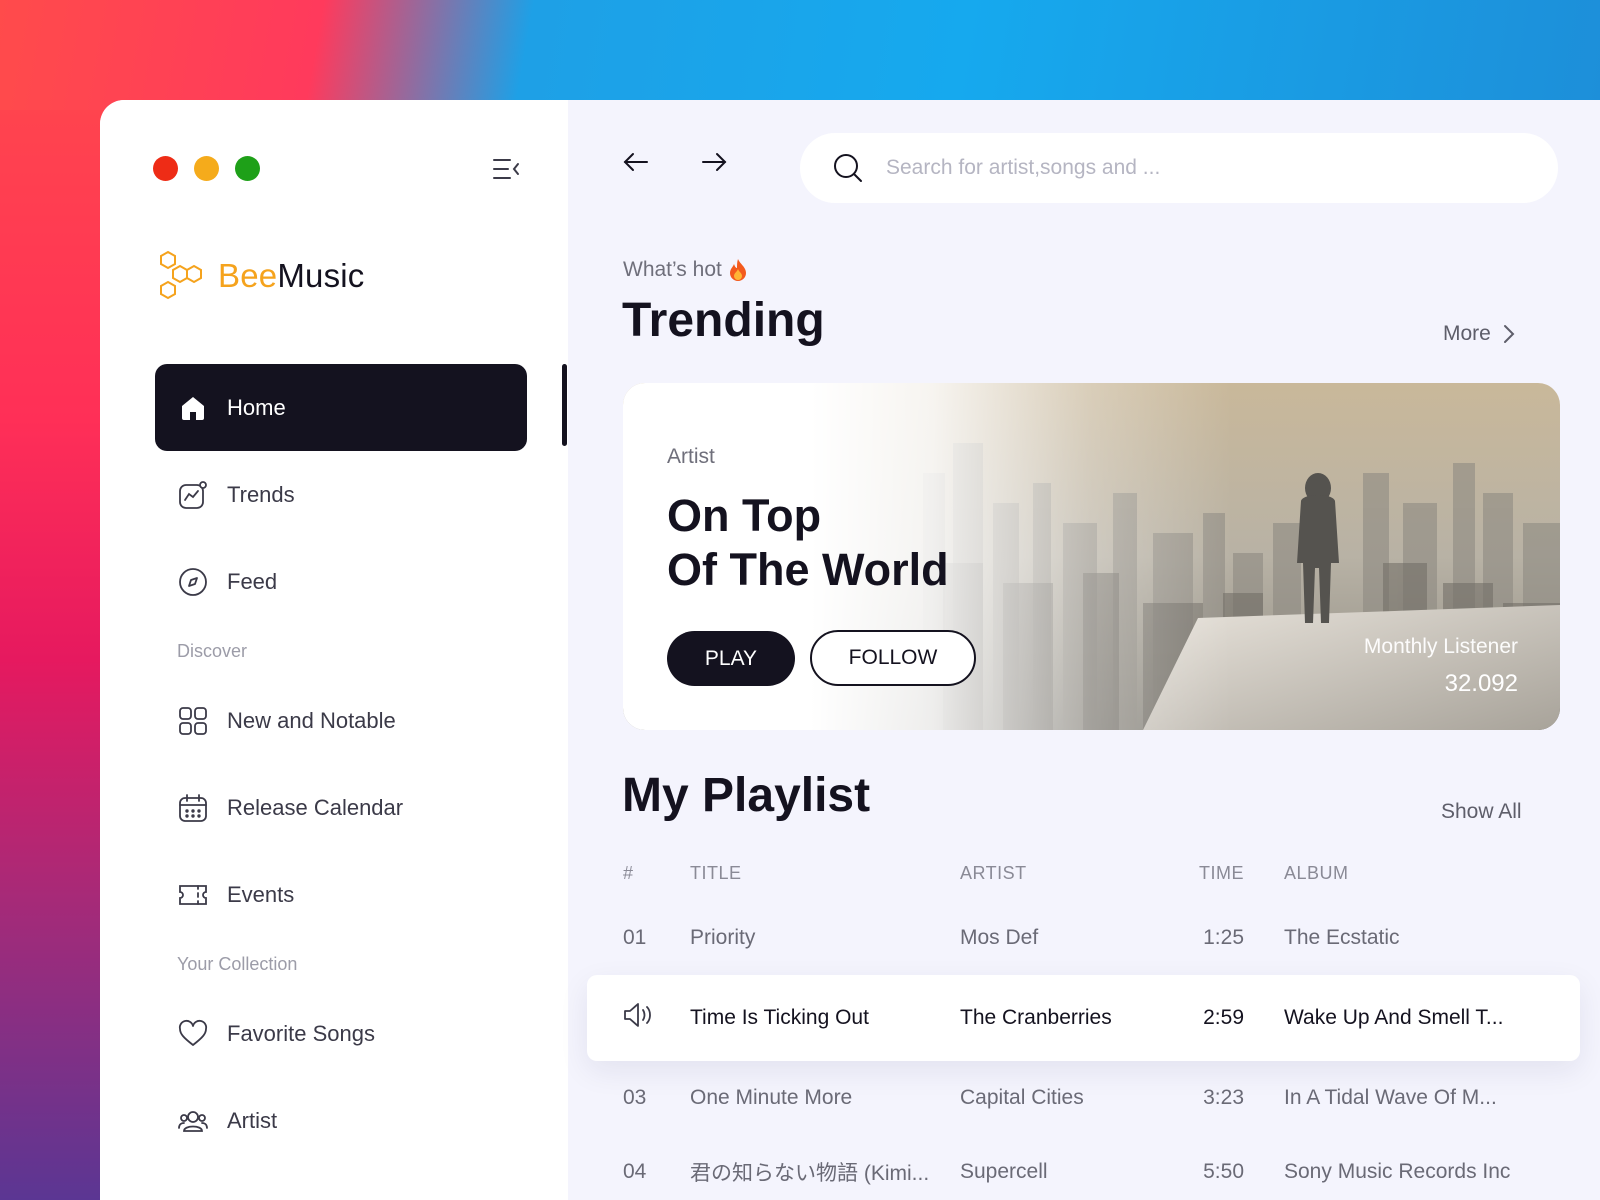  I want to click on brand-logo: BeeMusic, so click(260, 276).